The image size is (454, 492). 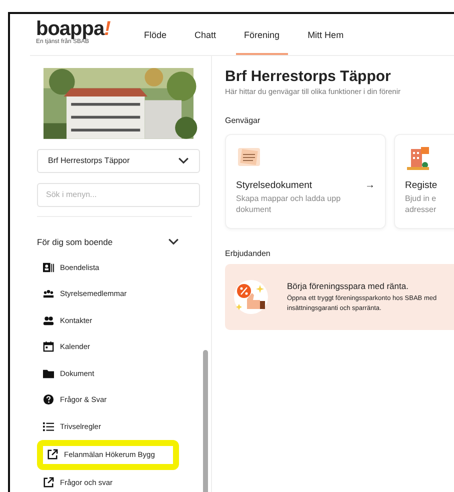 I want to click on card-description: Skapa mappar och ladda upp dokument, so click(x=289, y=204).